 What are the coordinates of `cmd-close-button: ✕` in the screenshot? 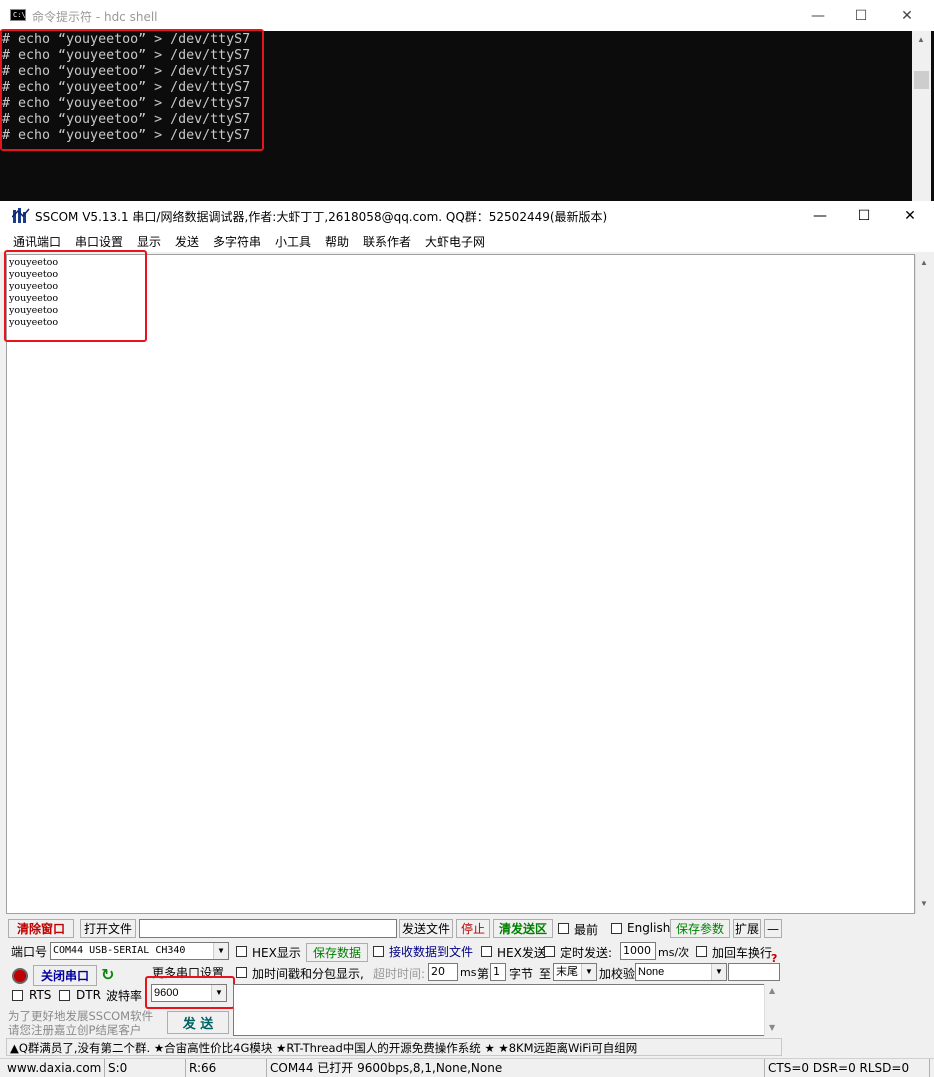 It's located at (907, 15).